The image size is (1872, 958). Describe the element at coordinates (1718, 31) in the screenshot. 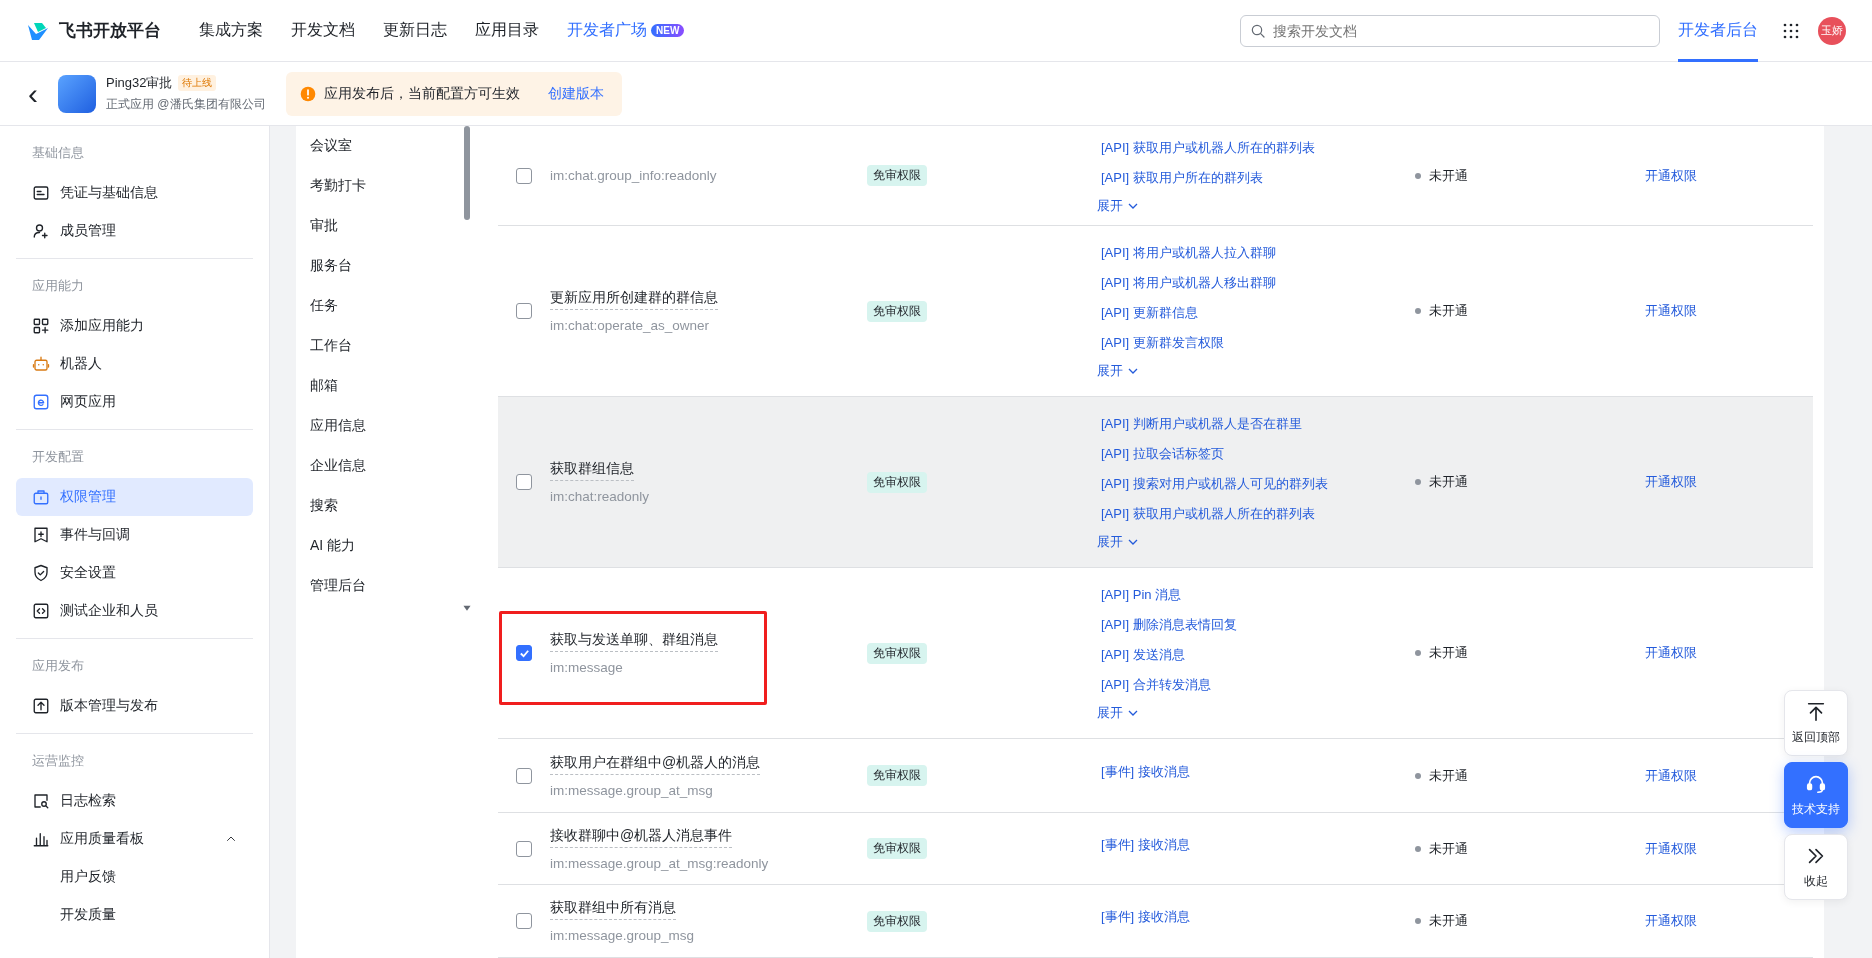

I see `console-tab: 开发者后台` at that location.